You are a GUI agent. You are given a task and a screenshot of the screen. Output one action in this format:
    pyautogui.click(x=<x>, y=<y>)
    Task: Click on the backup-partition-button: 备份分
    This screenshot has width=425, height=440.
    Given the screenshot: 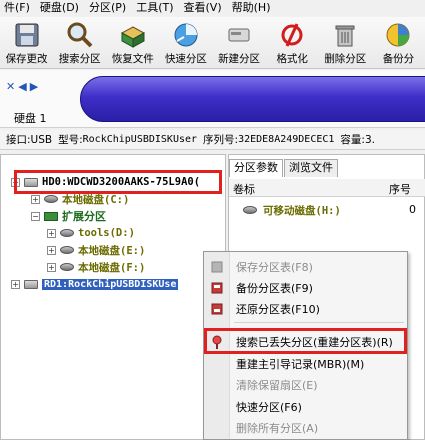 What is the action you would take?
    pyautogui.click(x=398, y=43)
    